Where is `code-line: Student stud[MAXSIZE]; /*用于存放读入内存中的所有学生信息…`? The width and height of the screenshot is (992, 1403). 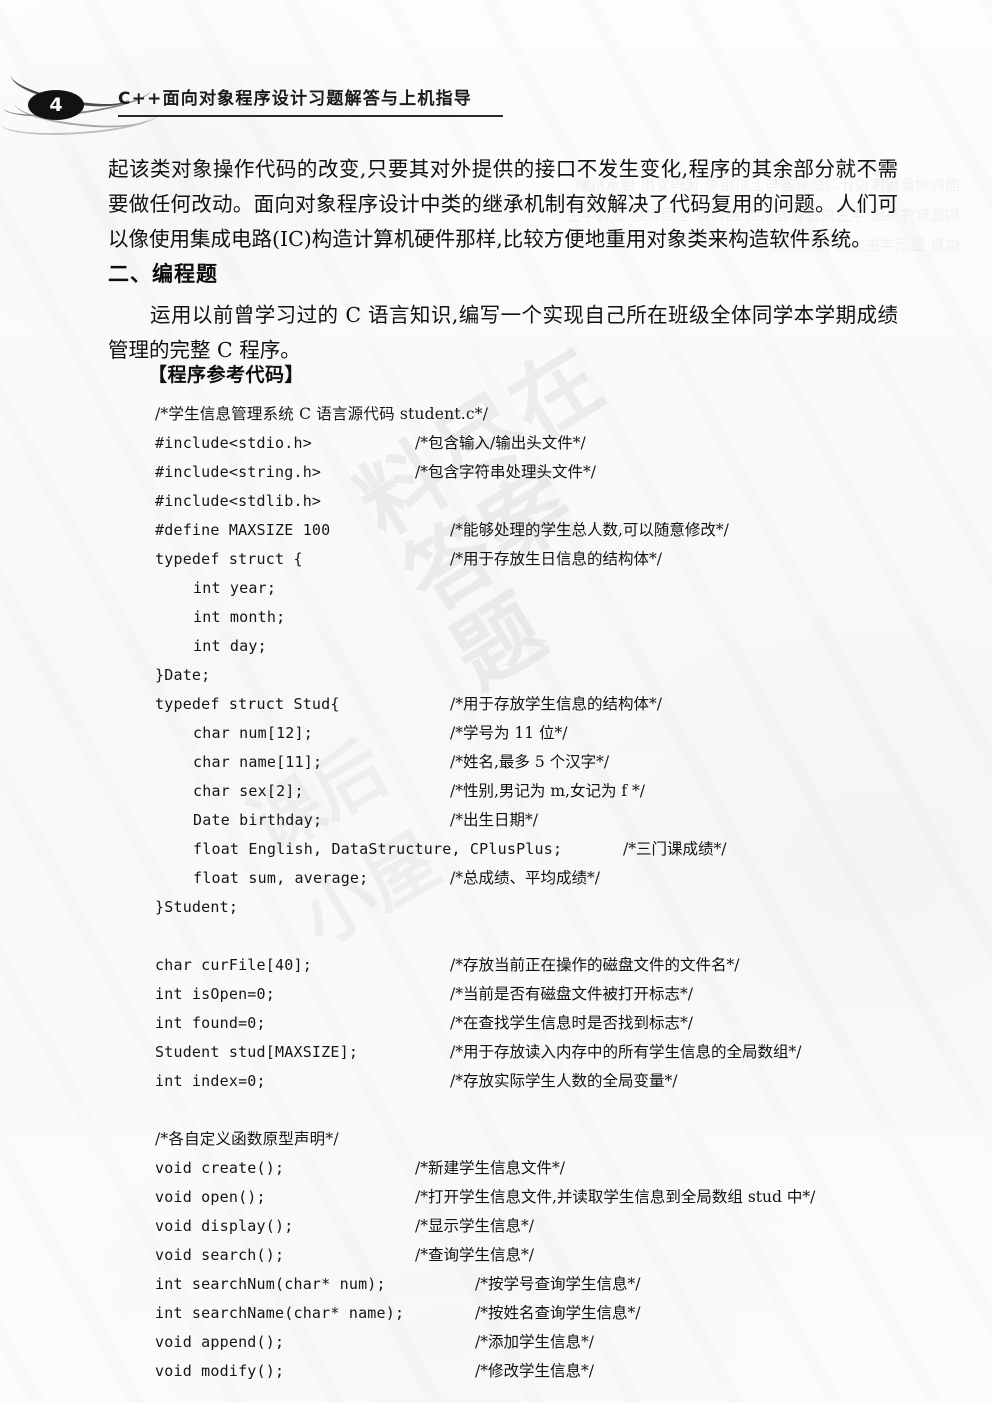 code-line: Student stud[MAXSIZE]; /*用于存放读入内存中的所有学生信息… is located at coordinates (555, 1052).